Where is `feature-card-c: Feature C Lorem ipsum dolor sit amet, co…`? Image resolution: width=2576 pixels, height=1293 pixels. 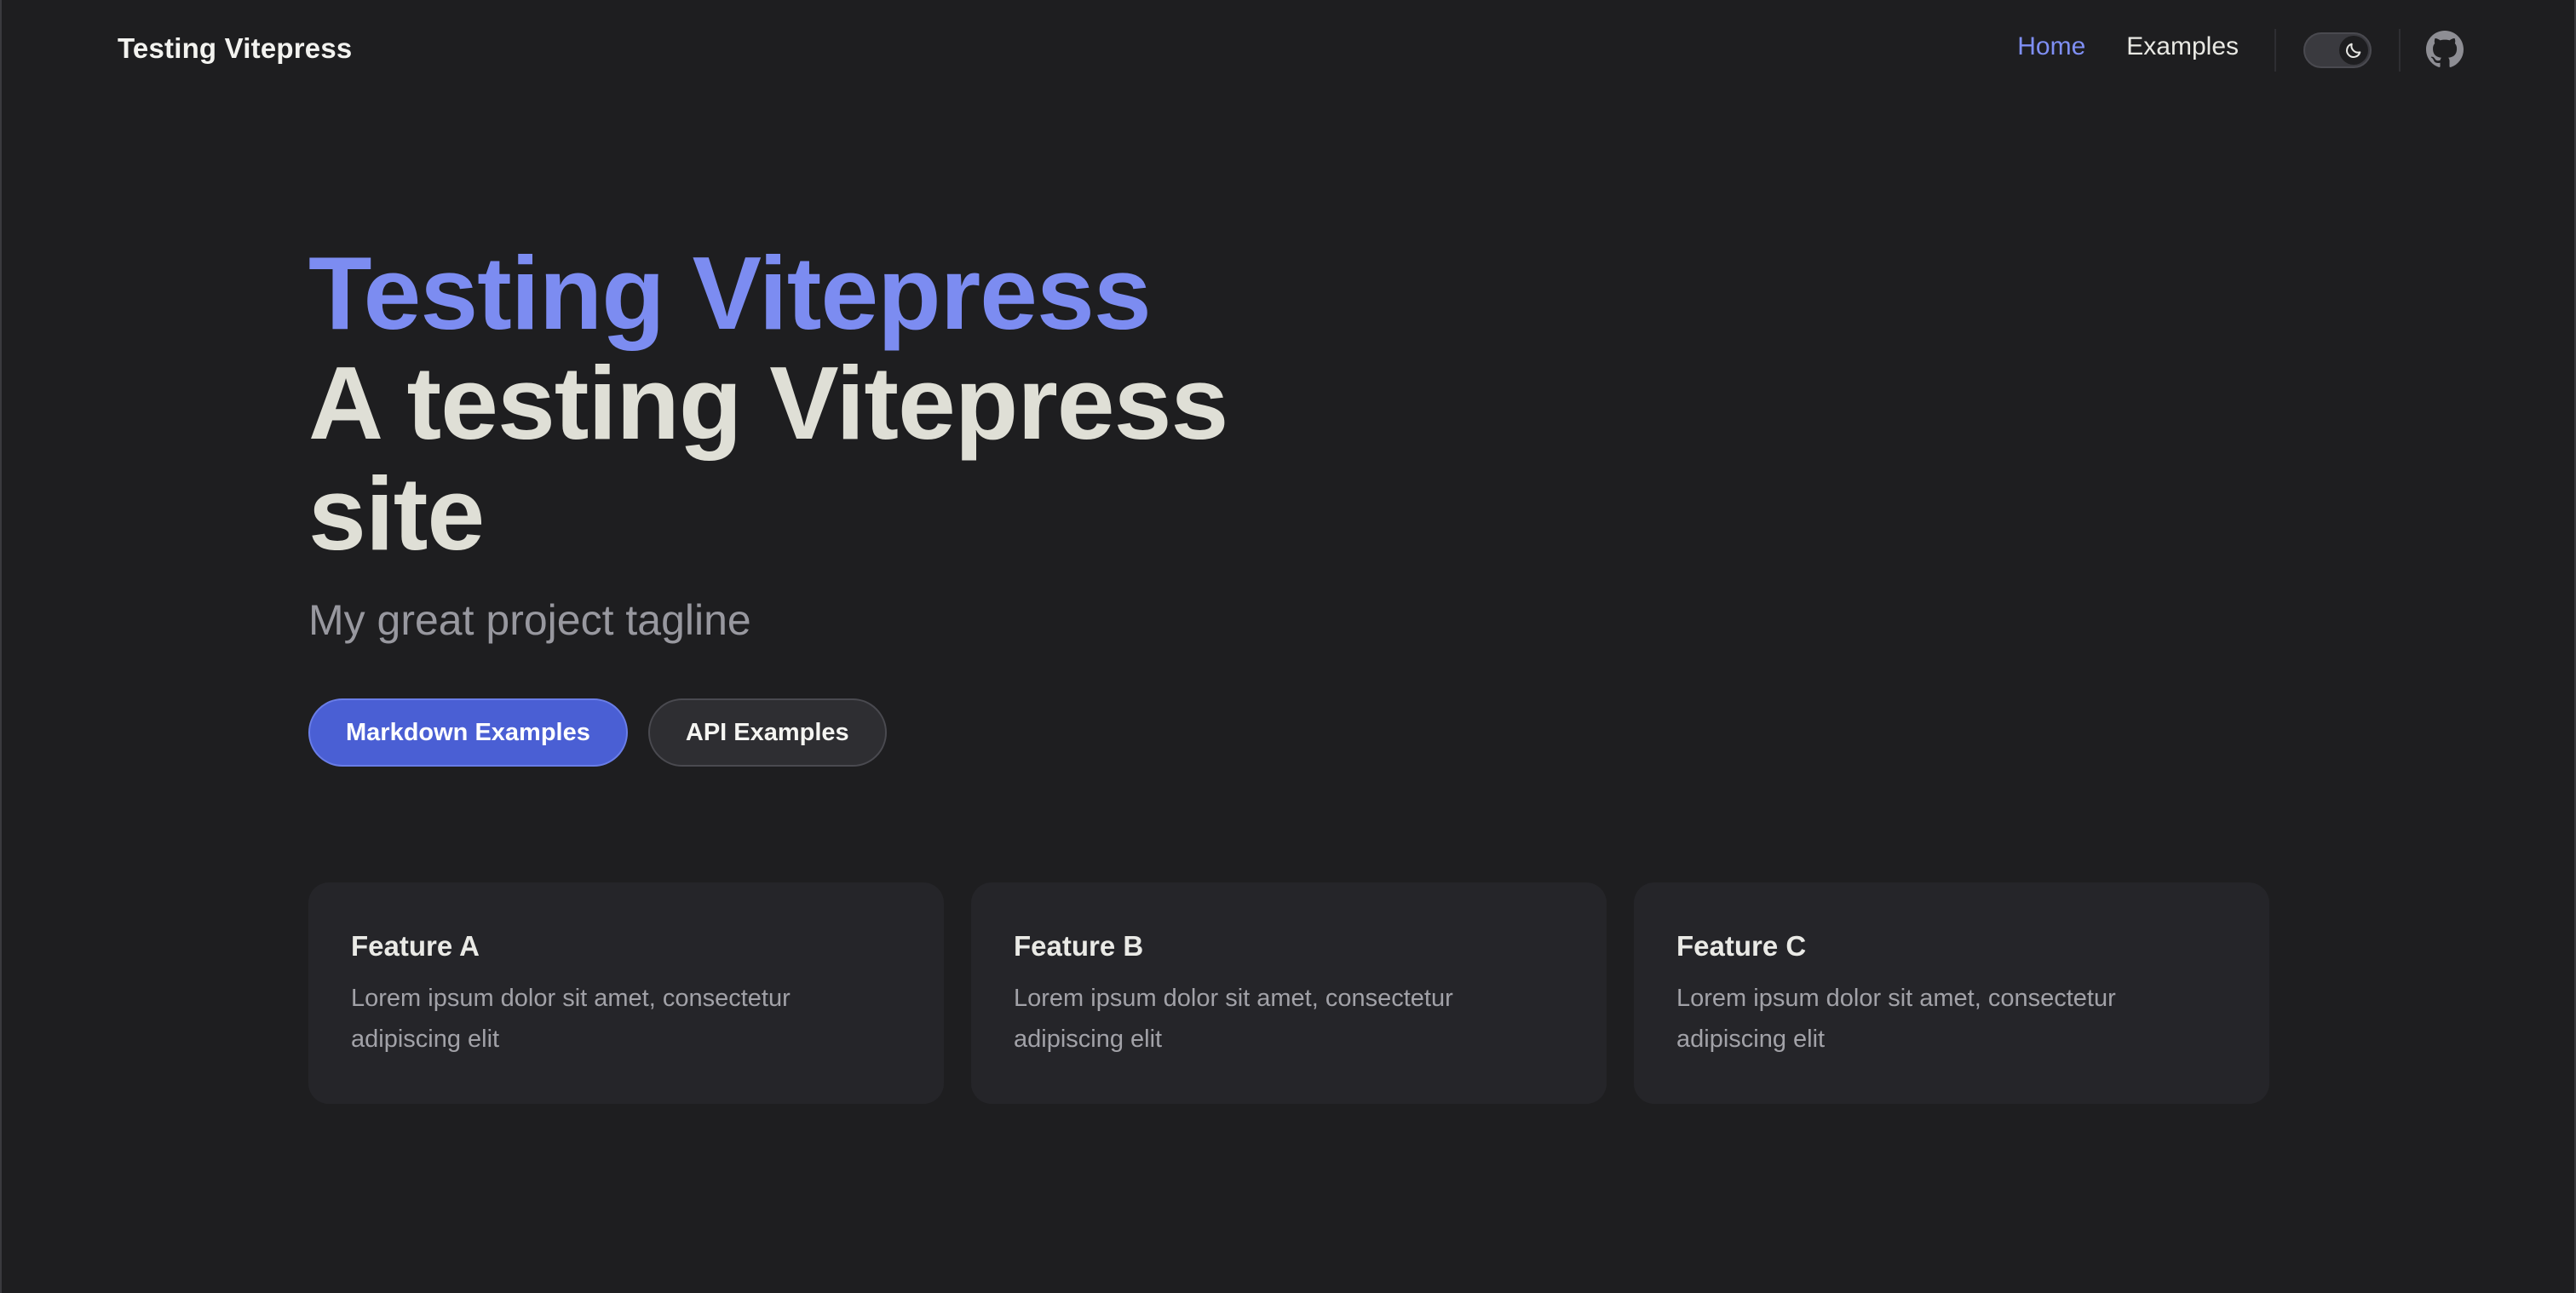
feature-card-c: Feature C Lorem ipsum dolor sit amet, co… is located at coordinates (1952, 993).